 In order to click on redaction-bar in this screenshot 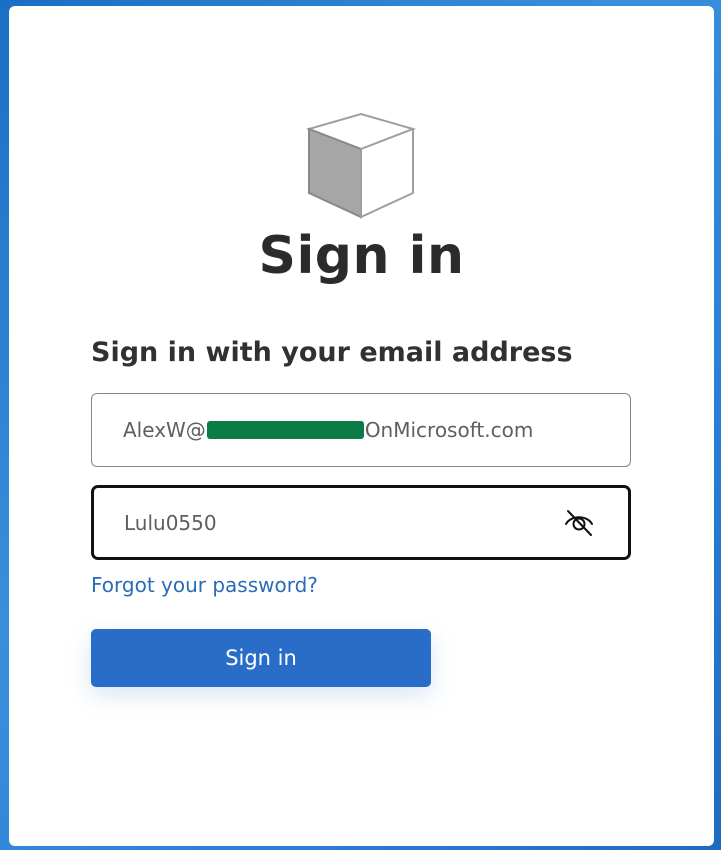, I will do `click(285, 430)`.